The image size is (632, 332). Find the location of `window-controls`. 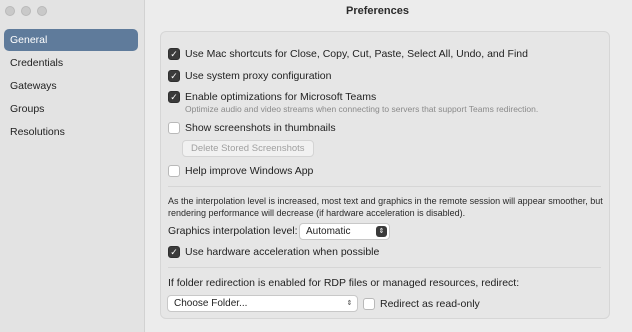

window-controls is located at coordinates (26, 11).